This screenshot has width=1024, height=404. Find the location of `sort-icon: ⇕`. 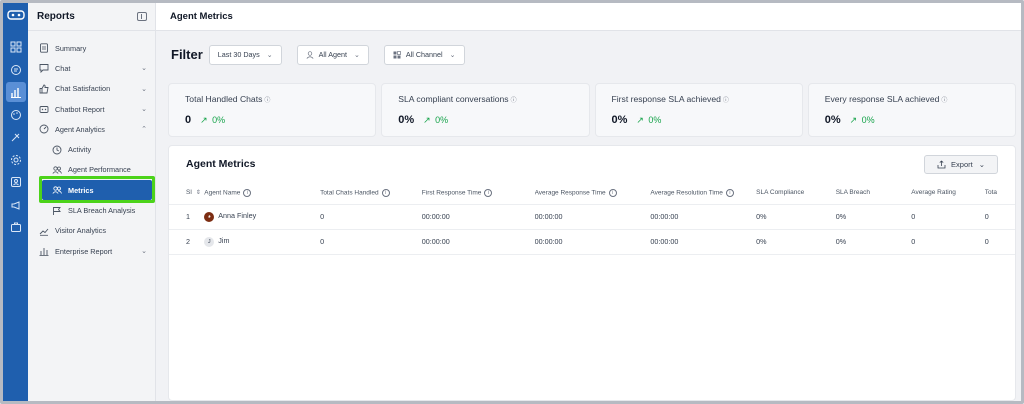

sort-icon: ⇕ is located at coordinates (198, 193).